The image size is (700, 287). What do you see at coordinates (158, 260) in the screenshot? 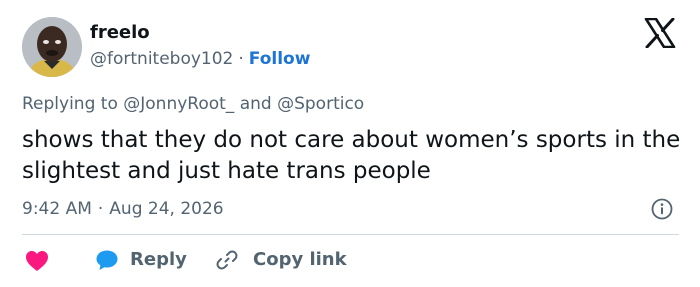
I see `reply-button: Reply` at bounding box center [158, 260].